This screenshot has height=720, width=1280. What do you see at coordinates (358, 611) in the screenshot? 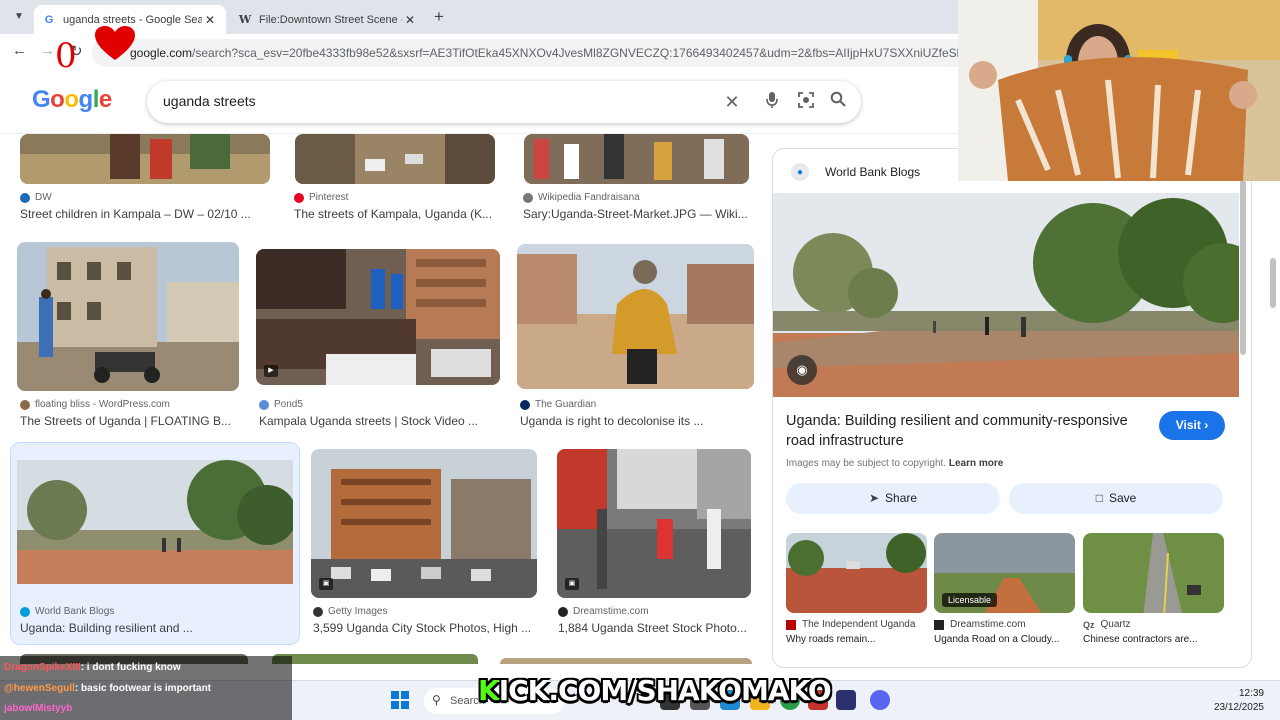
I see `source-label: Getty Images` at bounding box center [358, 611].